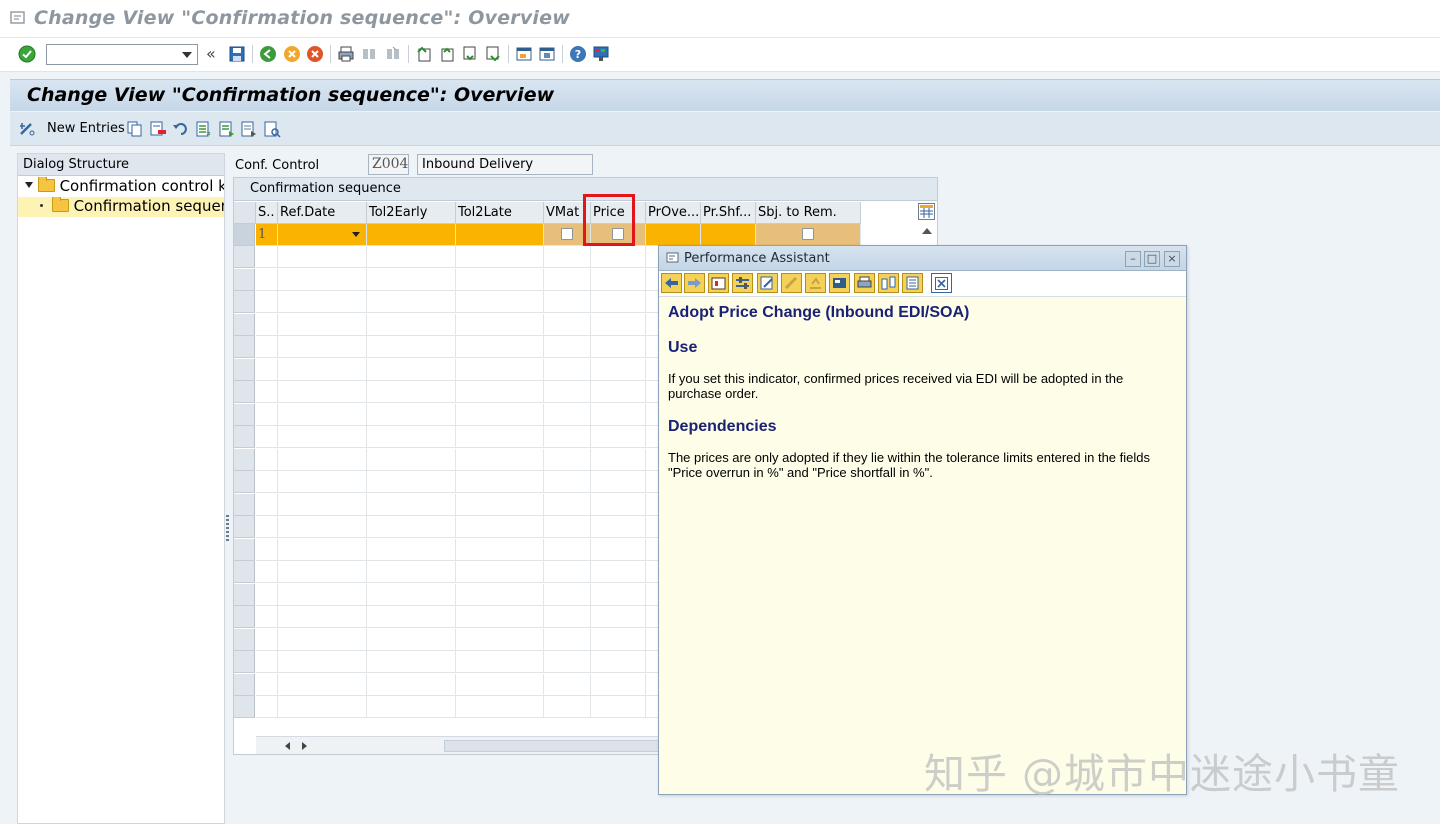  What do you see at coordinates (500, 213) in the screenshot?
I see `column-header-tol-late: Tol2Late` at bounding box center [500, 213].